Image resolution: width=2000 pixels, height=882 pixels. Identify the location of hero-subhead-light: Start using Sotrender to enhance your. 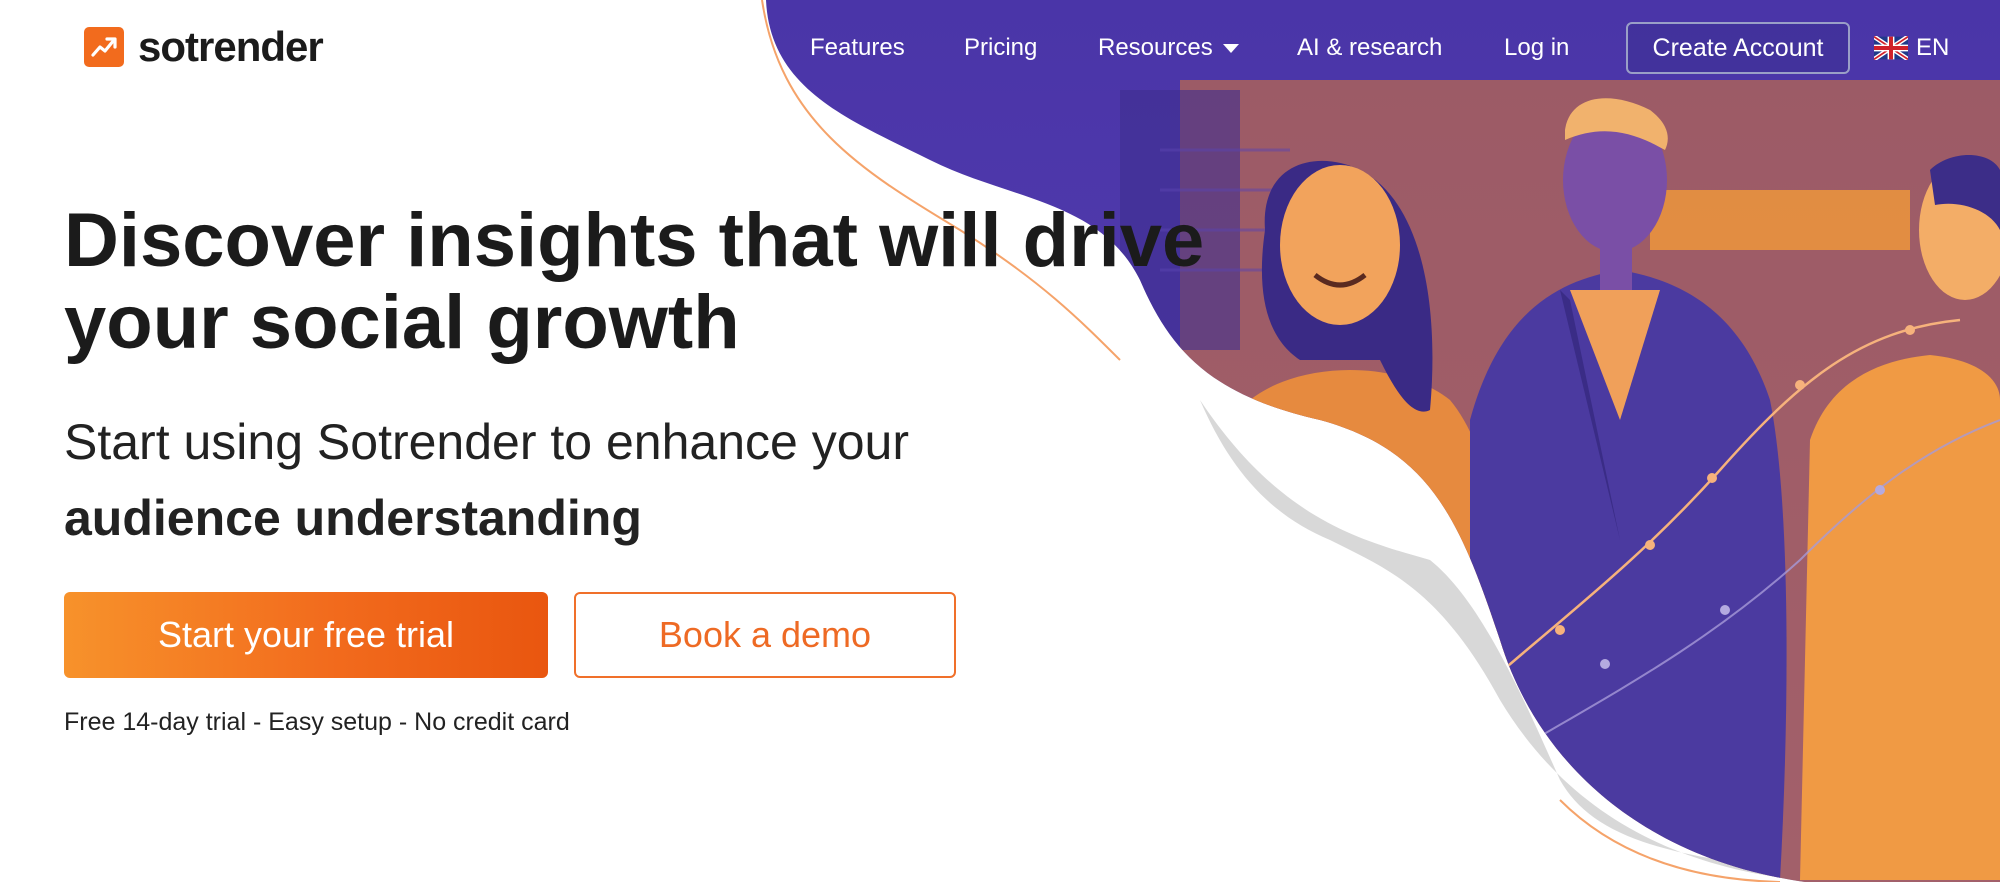
(486, 442).